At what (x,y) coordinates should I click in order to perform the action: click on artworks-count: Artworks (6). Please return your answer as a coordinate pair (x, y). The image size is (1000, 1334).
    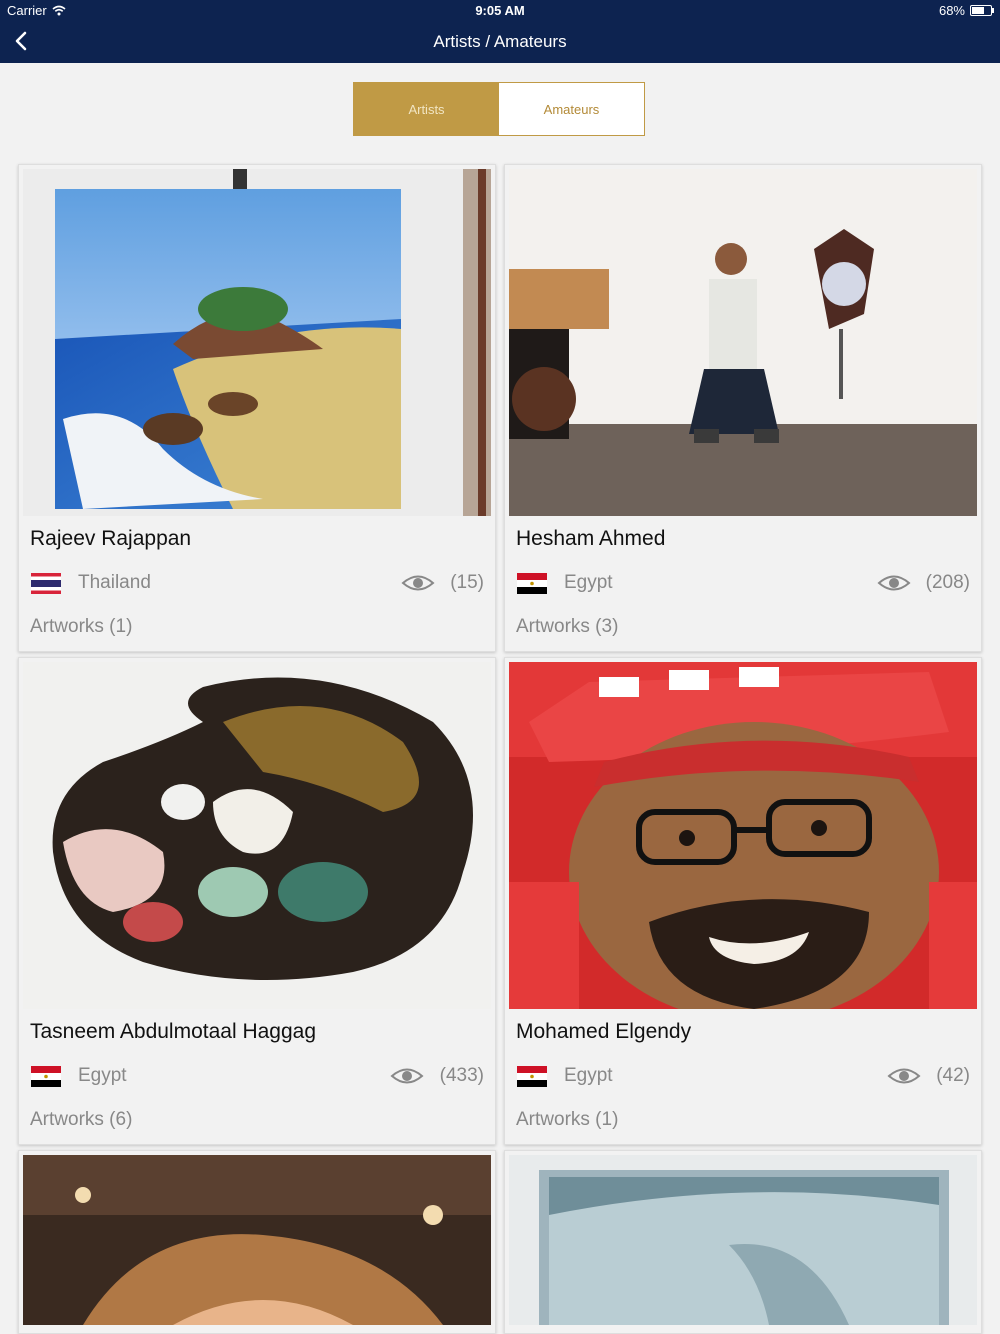
    Looking at the image, I should click on (81, 1119).